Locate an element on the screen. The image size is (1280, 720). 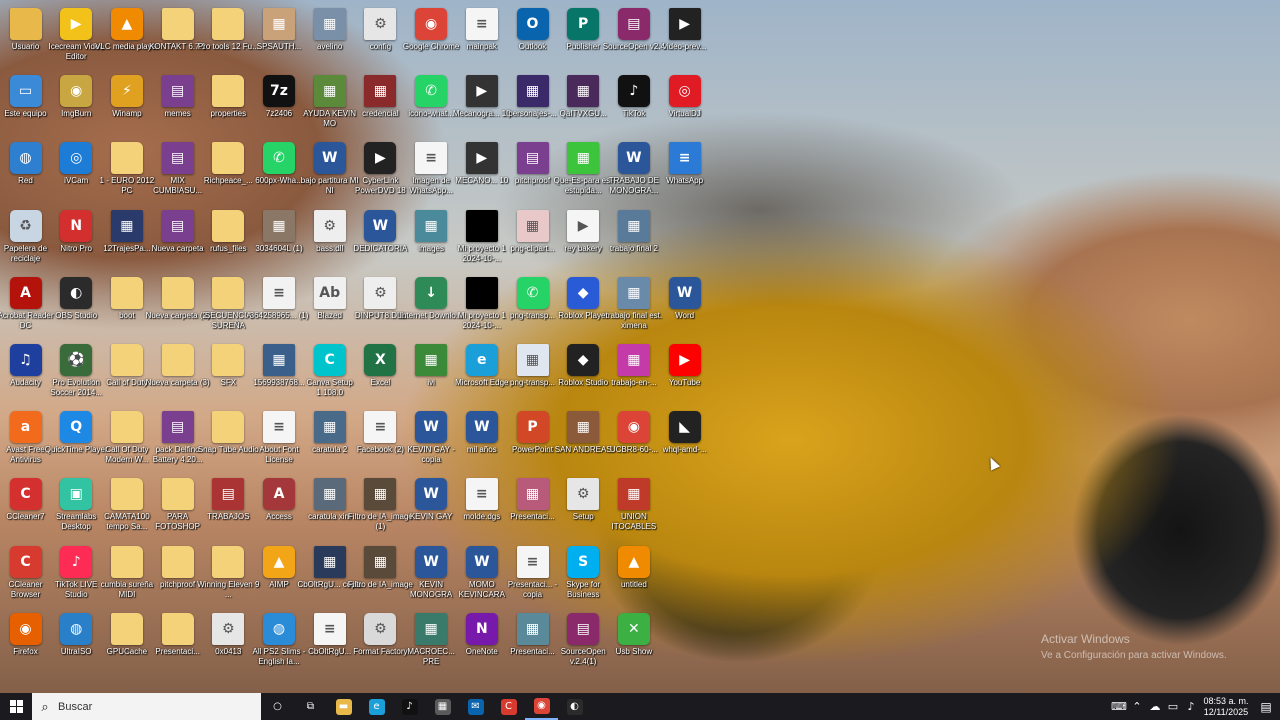
computer-icon: ▭ is located at coordinates (25, 91).